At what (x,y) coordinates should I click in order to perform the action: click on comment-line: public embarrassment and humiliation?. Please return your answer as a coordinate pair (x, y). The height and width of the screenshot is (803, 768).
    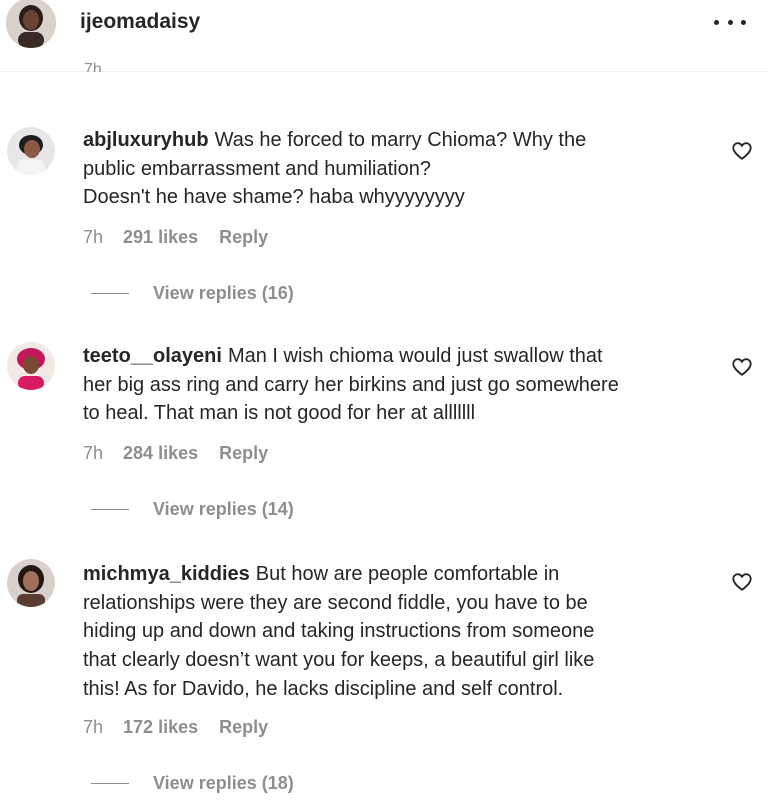
    Looking at the image, I should click on (257, 168).